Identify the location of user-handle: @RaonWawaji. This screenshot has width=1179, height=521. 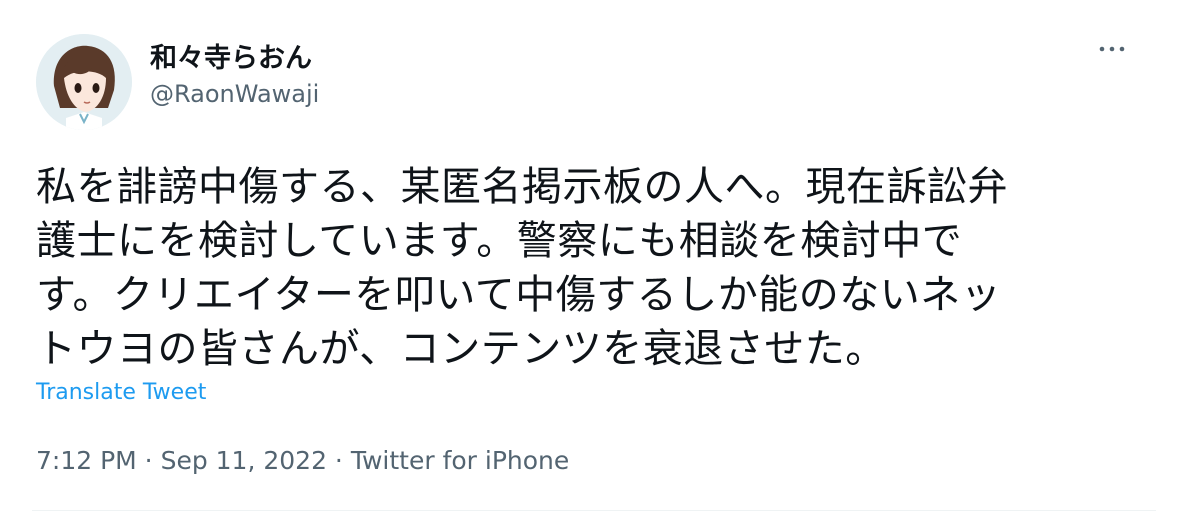
(234, 94).